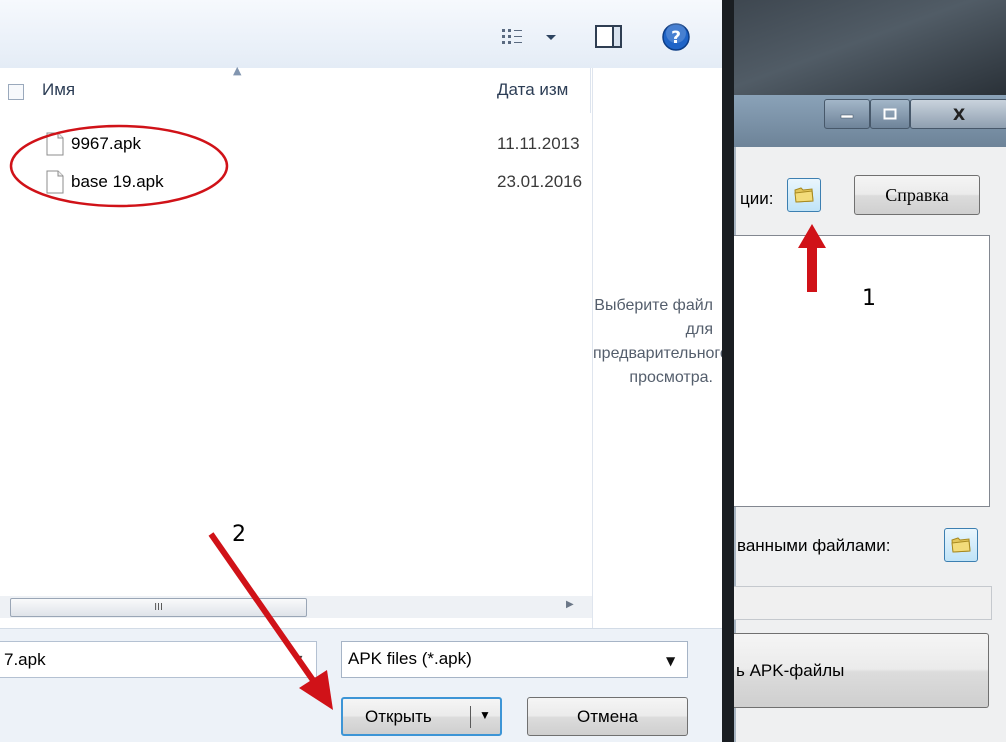  What do you see at coordinates (239, 534) in the screenshot?
I see `step-number-2: 2` at bounding box center [239, 534].